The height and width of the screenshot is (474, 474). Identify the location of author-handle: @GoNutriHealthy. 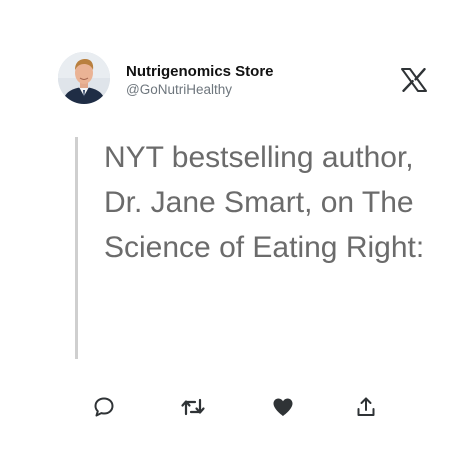
(179, 89).